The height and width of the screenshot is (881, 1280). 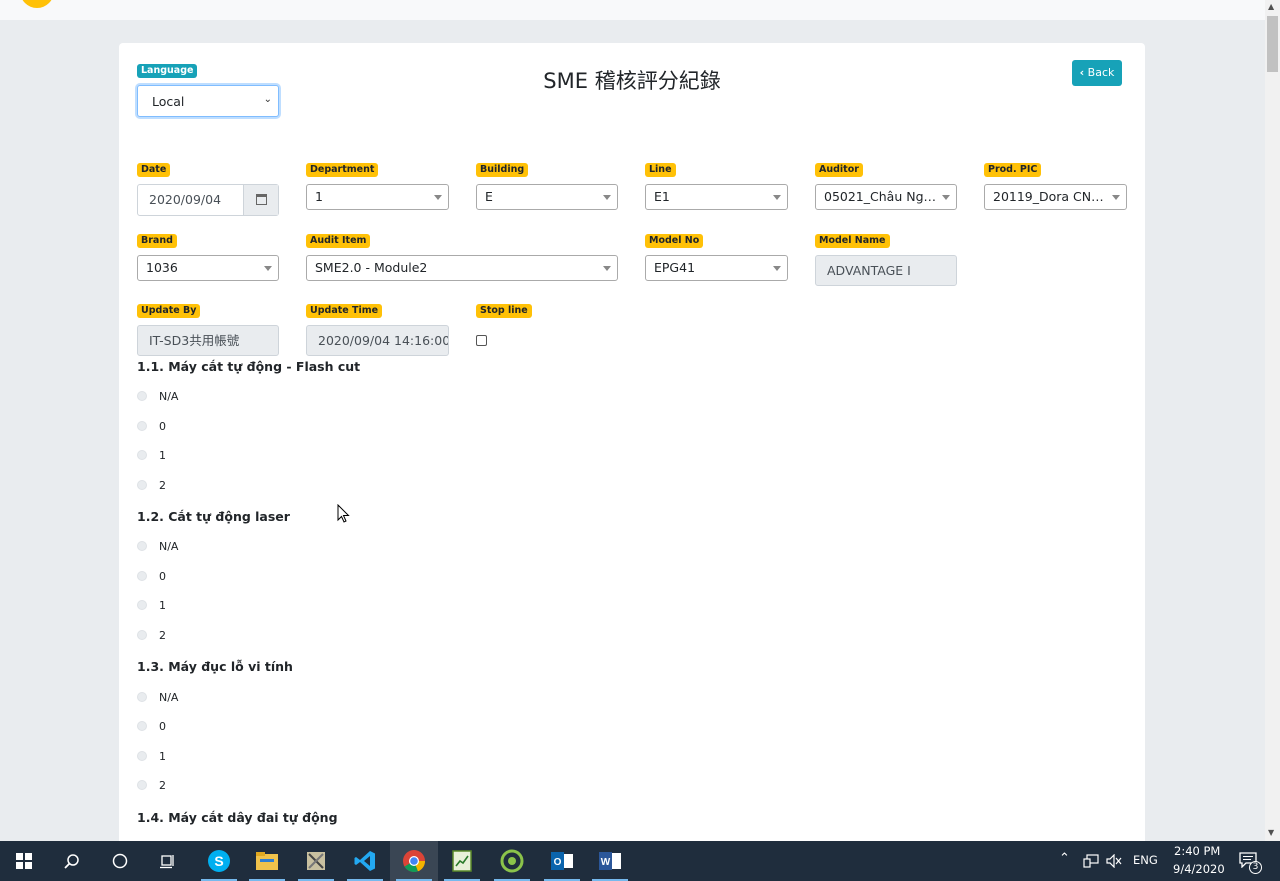 What do you see at coordinates (185, 199) in the screenshot?
I see `date-value: 2020/09/04` at bounding box center [185, 199].